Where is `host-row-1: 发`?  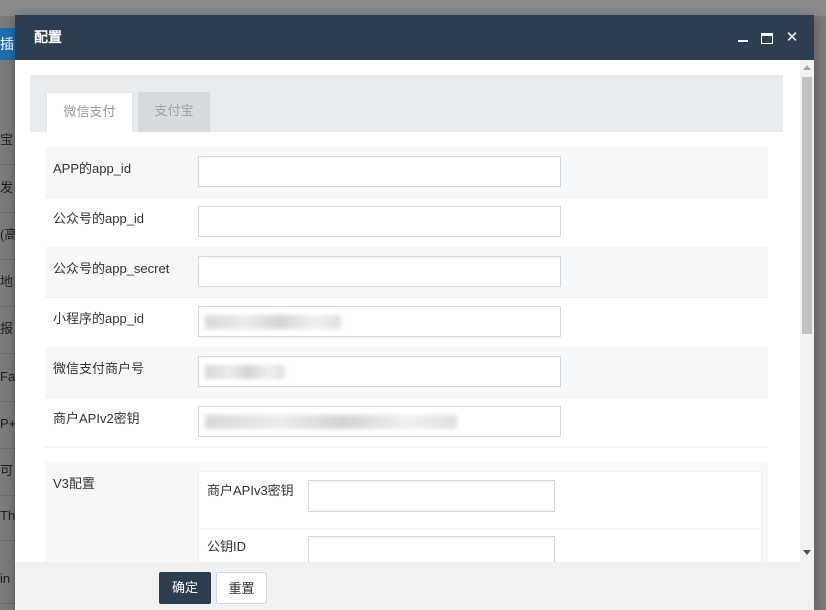
host-row-1: 发 is located at coordinates (8, 188).